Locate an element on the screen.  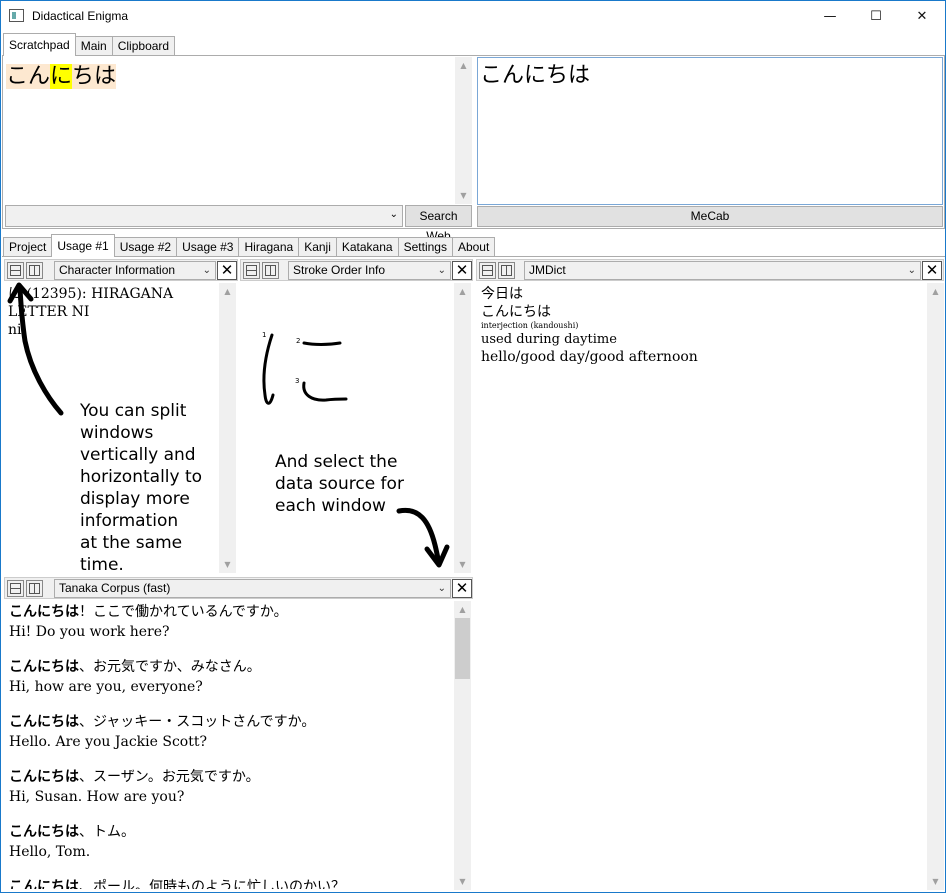
char-info-line: LETTER NI is located at coordinates (49, 312).